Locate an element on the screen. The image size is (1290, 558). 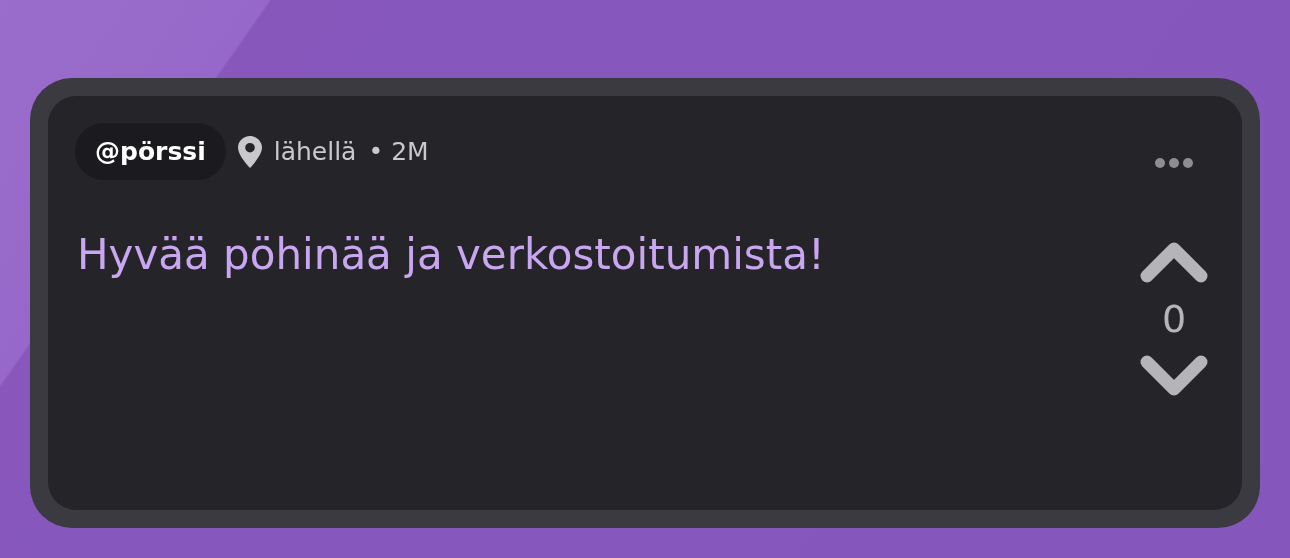
location-pin-icon is located at coordinates (249, 151).